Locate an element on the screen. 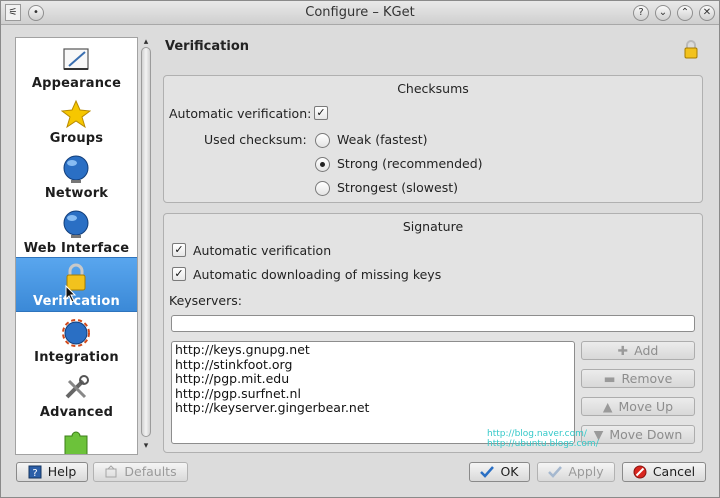  remove-button: ▬ Remove is located at coordinates (638, 378).